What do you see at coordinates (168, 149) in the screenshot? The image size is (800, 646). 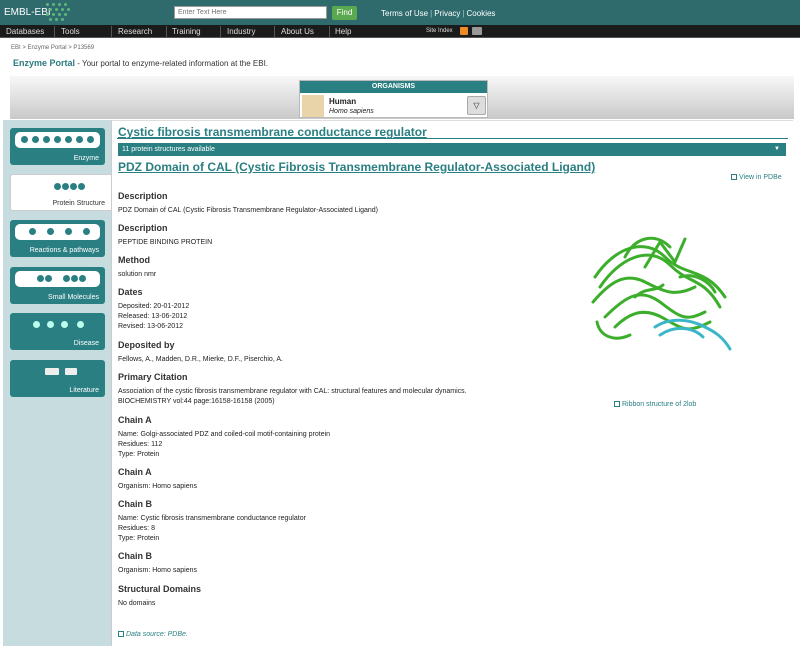 I see `structures-select-value: 11 protein structures available` at bounding box center [168, 149].